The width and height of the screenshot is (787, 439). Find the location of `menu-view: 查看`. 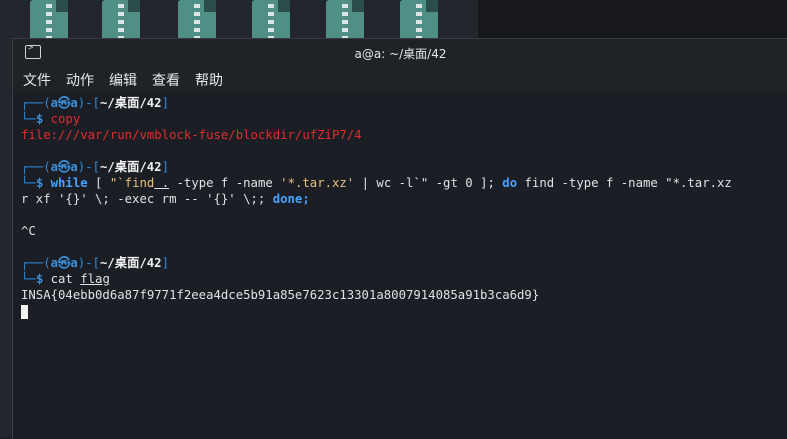

menu-view: 查看 is located at coordinates (166, 80).